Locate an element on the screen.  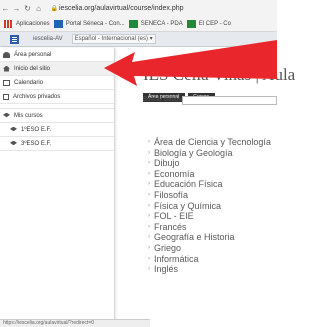
search-label: Buscar cursos is located at coordinates (162, 100).